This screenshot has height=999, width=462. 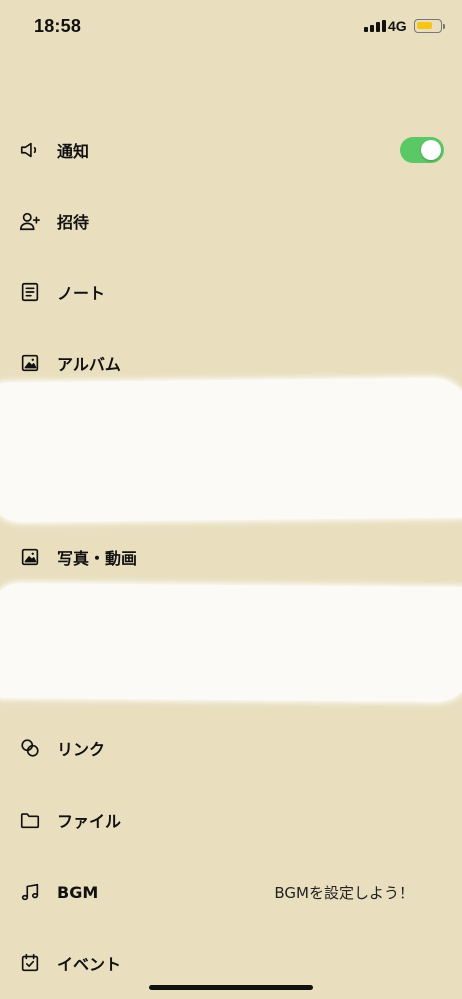 I want to click on menu-item-event: イベント, so click(x=231, y=963).